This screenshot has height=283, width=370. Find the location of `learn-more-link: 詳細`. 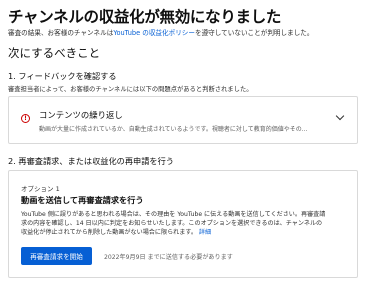

learn-more-link: 詳細 is located at coordinates (205, 232).